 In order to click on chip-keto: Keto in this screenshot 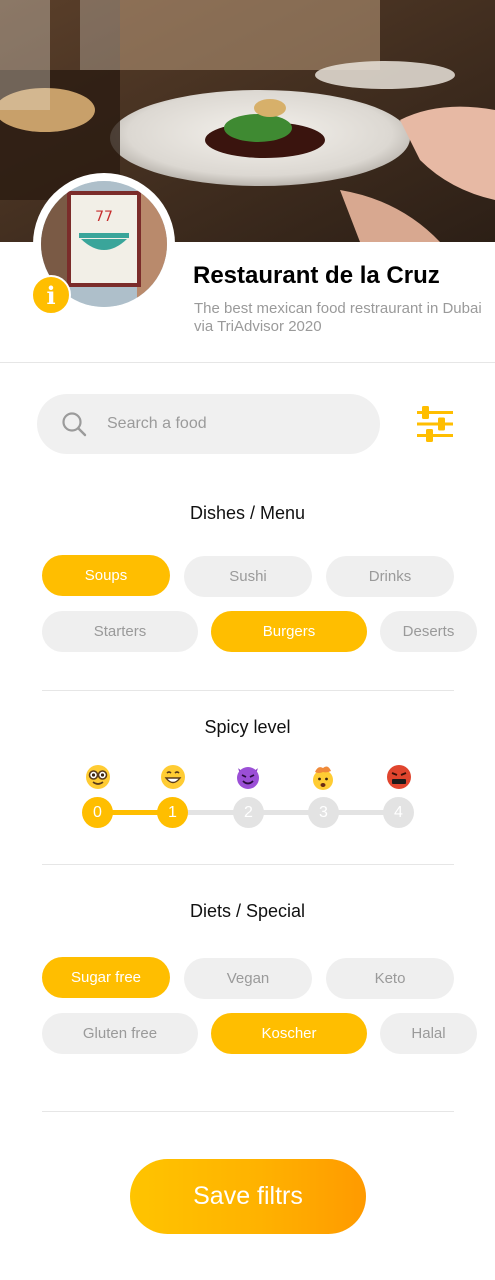, I will do `click(390, 978)`.